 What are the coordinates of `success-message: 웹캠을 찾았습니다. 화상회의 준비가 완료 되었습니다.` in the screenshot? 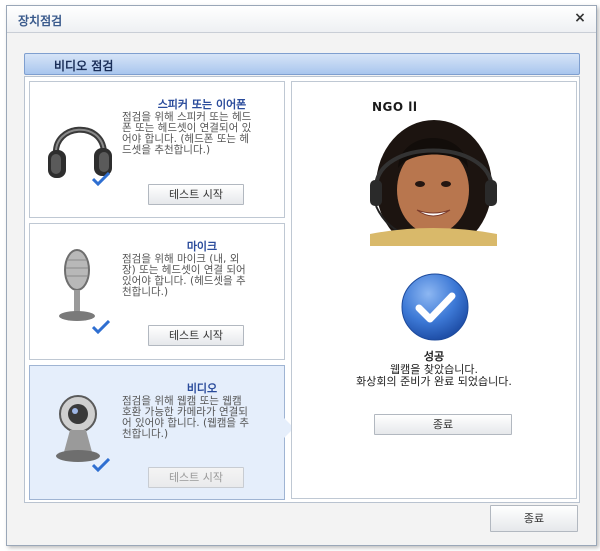 It's located at (434, 375).